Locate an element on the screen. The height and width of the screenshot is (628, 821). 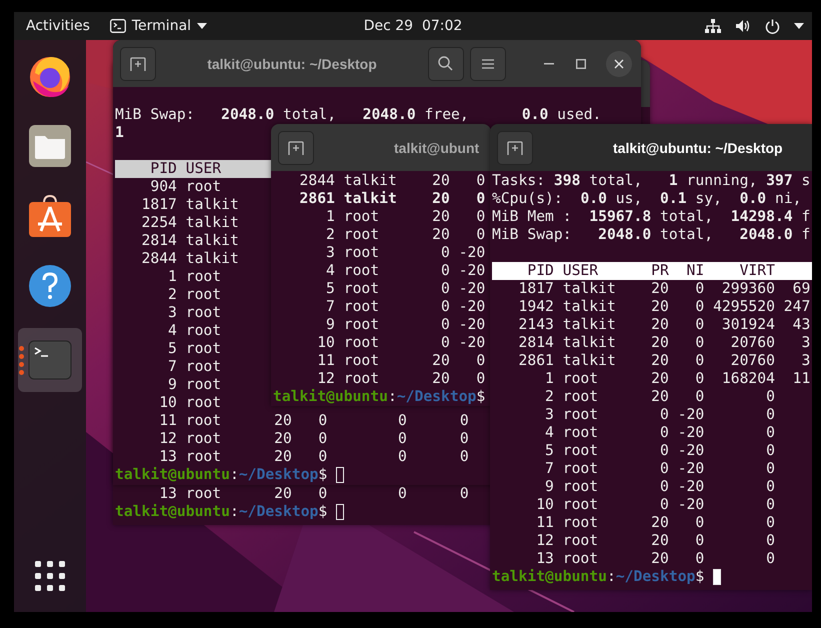
terminal-line: 12 root 20 0 0 0 is located at coordinates (313, 439).